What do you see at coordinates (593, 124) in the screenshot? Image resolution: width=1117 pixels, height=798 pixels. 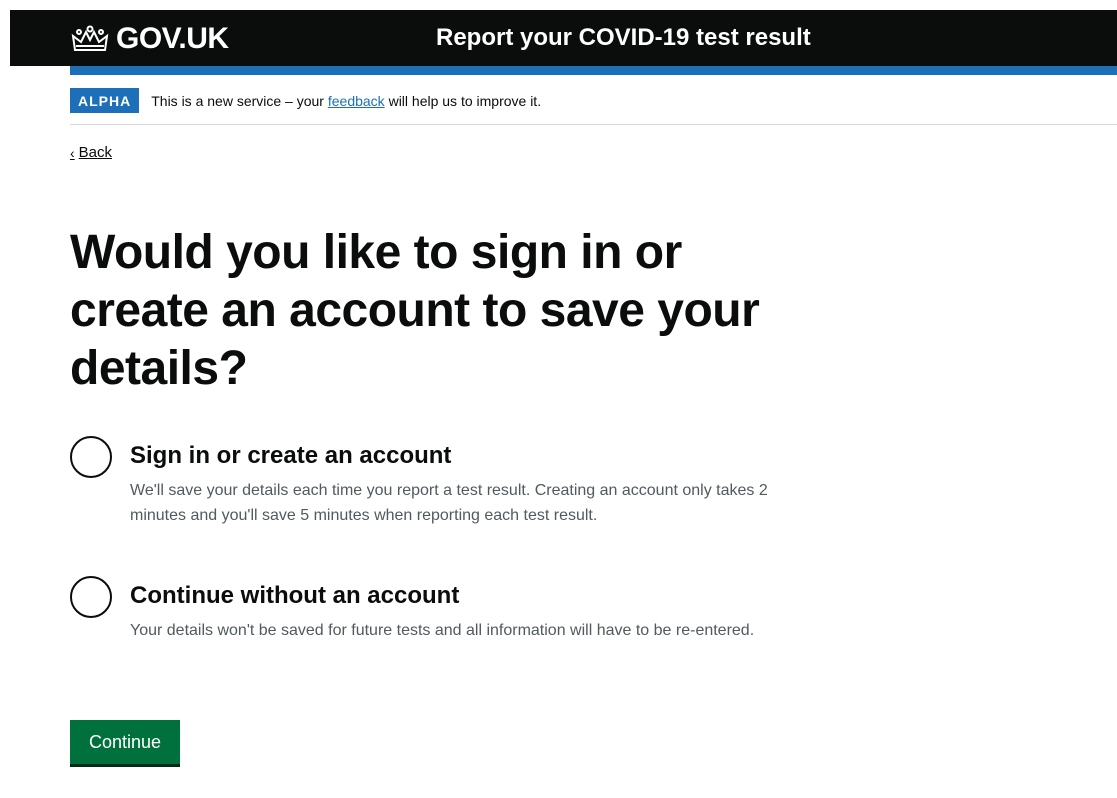 I see `phase-divider` at bounding box center [593, 124].